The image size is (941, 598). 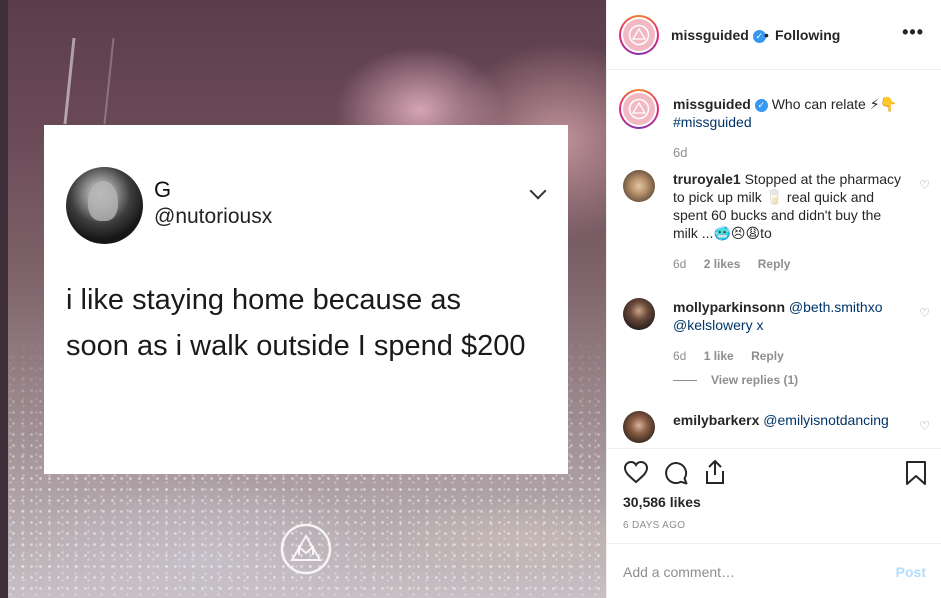 What do you see at coordinates (104, 205) in the screenshot?
I see `tweet-avatar` at bounding box center [104, 205].